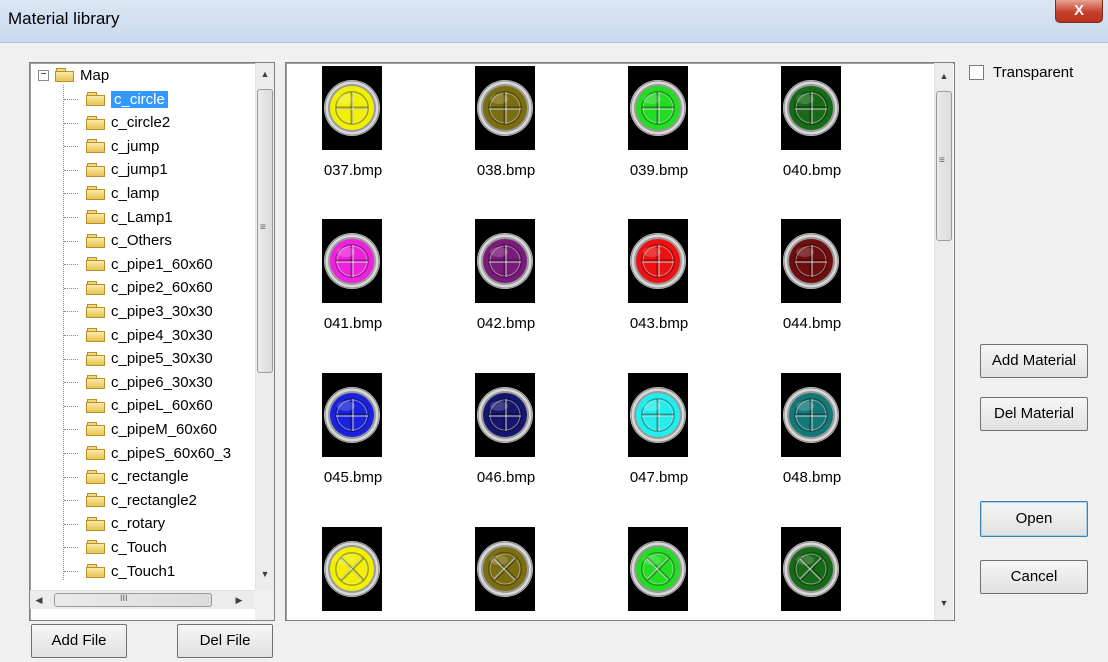 The height and width of the screenshot is (662, 1108). I want to click on close-button: X, so click(1079, 11).